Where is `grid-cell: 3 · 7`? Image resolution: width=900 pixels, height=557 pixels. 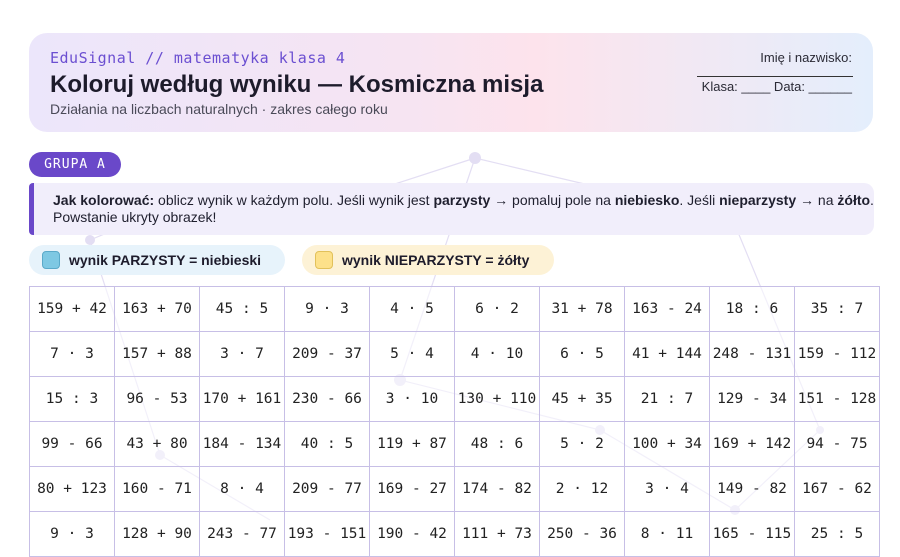
grid-cell: 3 · 7 is located at coordinates (242, 354).